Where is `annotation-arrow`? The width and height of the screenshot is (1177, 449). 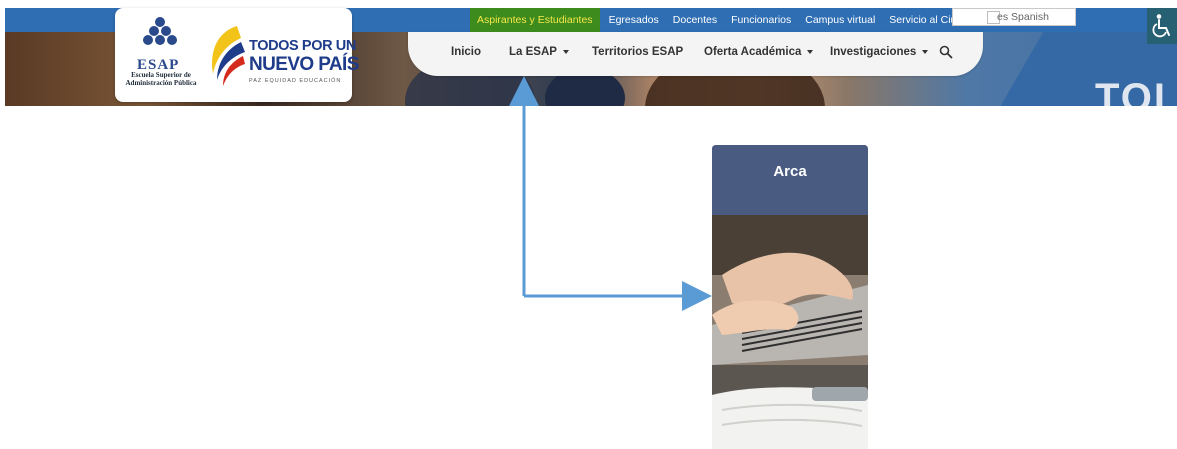
annotation-arrow is located at coordinates (610, 193).